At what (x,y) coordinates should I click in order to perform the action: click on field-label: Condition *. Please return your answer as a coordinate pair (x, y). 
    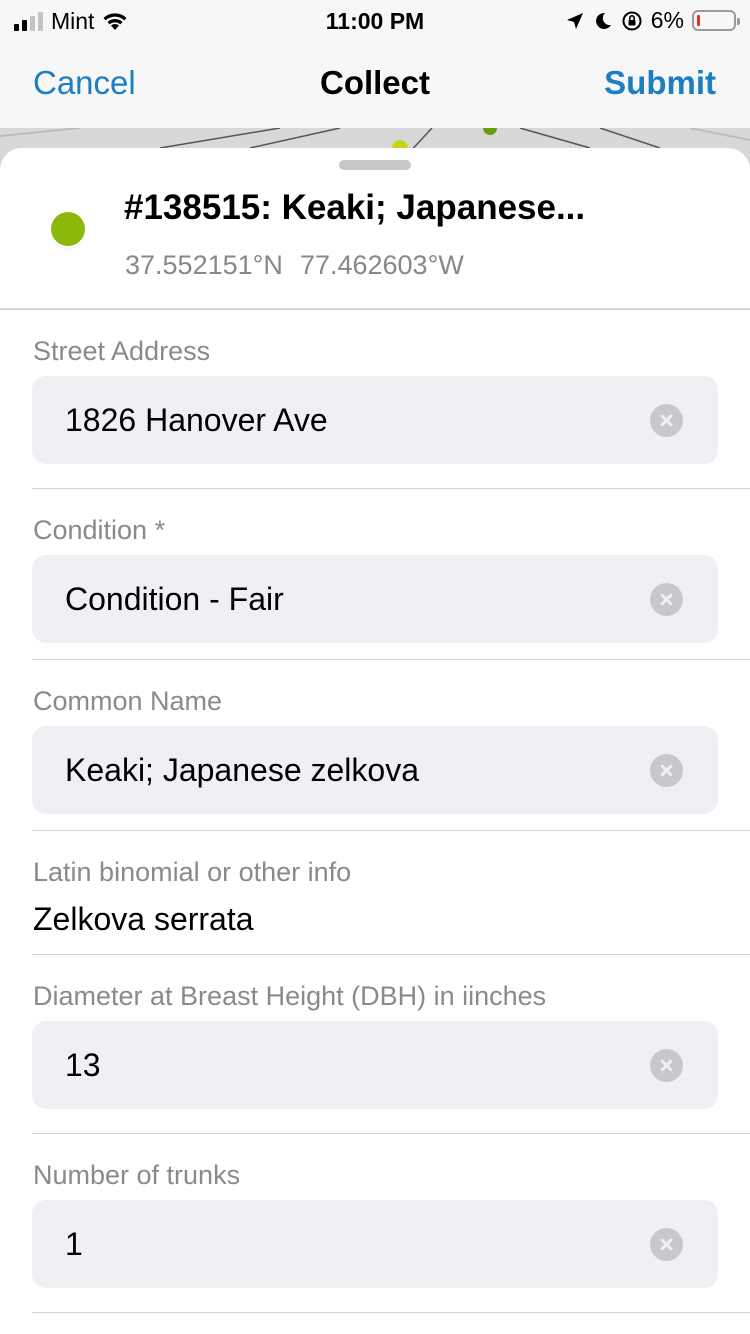
    Looking at the image, I should click on (99, 530).